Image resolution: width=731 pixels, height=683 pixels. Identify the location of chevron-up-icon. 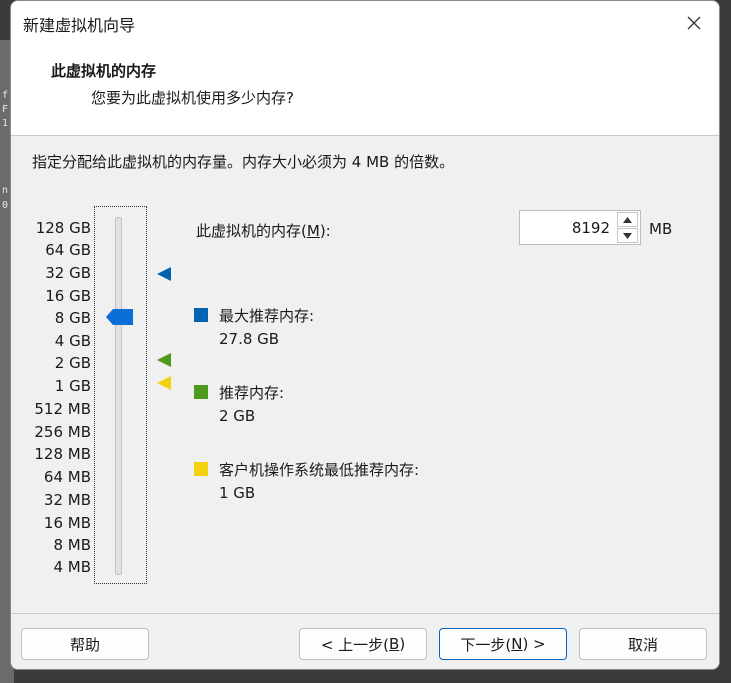
(627, 219).